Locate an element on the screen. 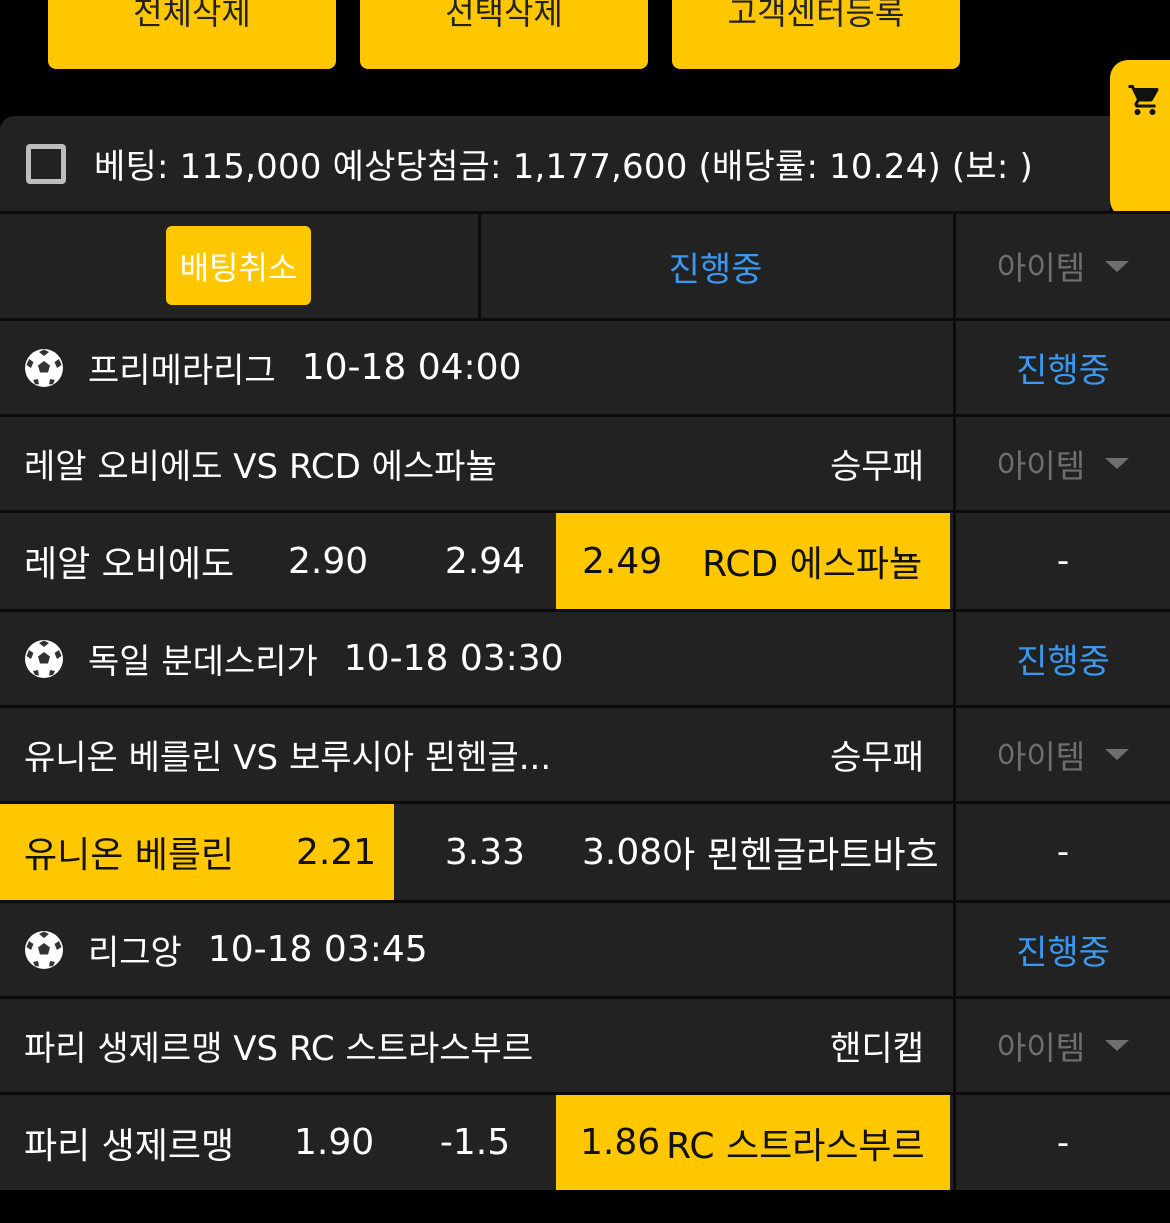 The height and width of the screenshot is (1223, 1170). home-team-label: 레알 오비에도 is located at coordinates (129, 564).